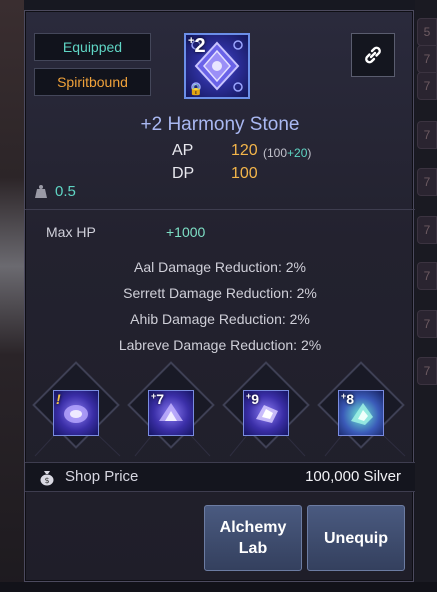 The image size is (437, 592). What do you see at coordinates (287, 153) in the screenshot?
I see `ap-breakdown: (100+20)` at bounding box center [287, 153].